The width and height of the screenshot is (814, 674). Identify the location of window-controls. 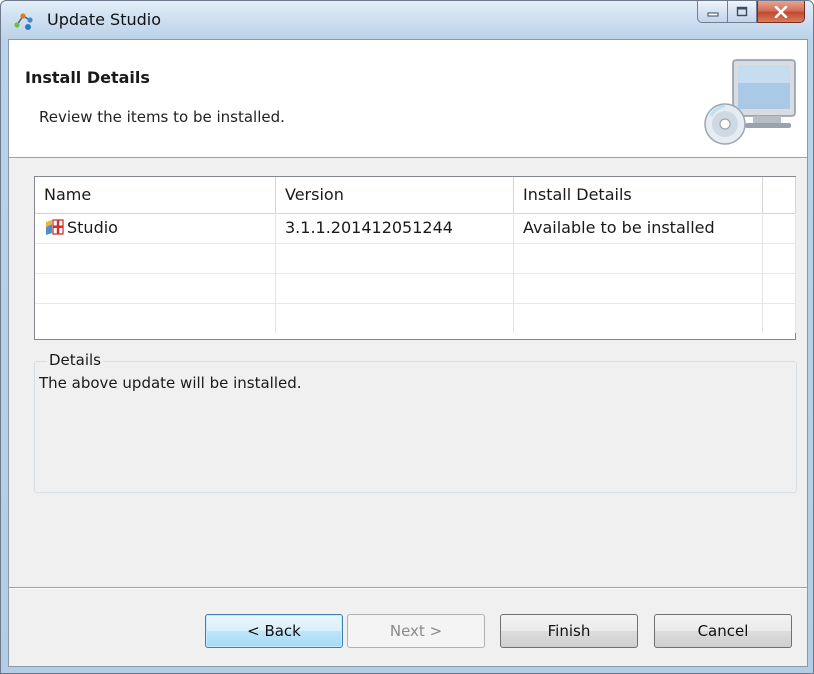
(751, 12).